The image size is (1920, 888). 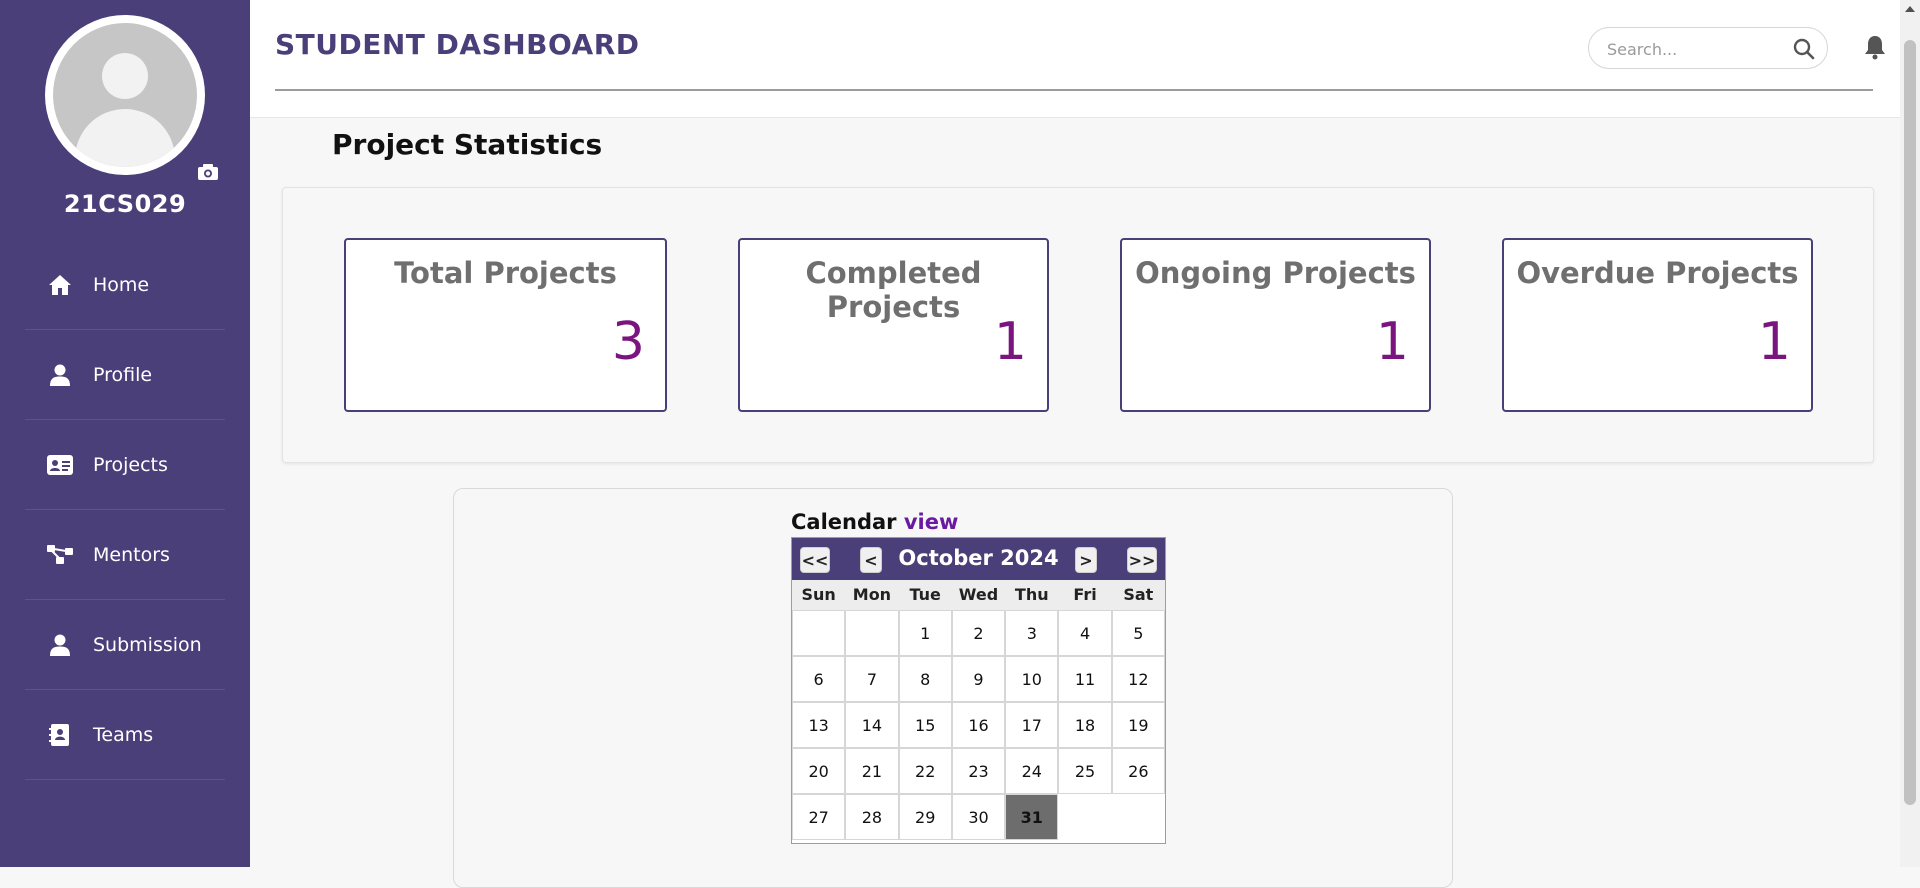 I want to click on calendar-view-link: view, so click(x=931, y=522).